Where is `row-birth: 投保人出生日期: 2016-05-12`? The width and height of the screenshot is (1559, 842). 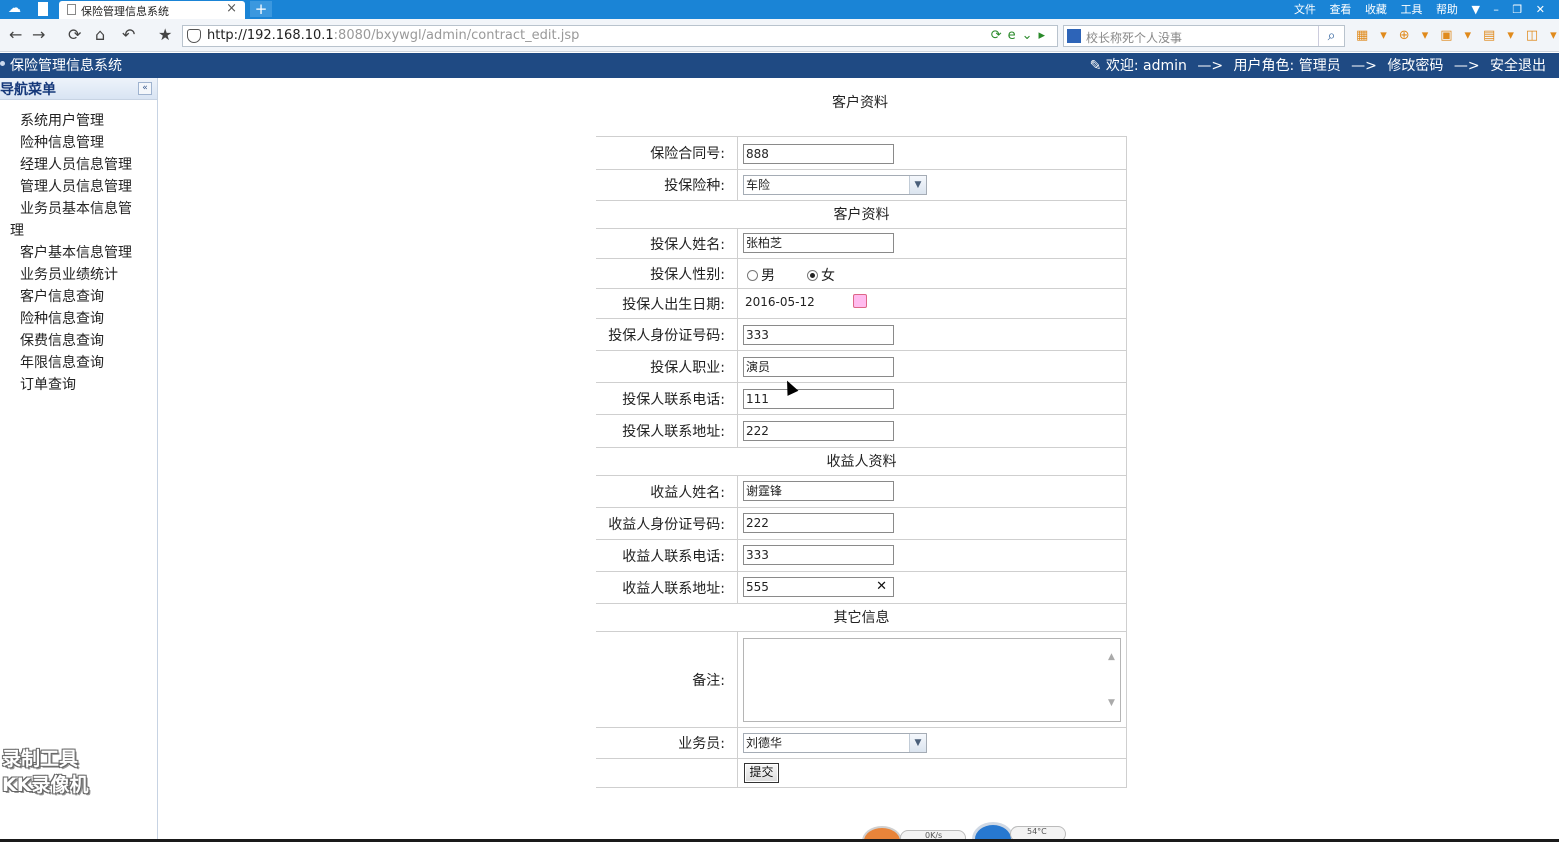
row-birth: 投保人出生日期: 2016-05-12 is located at coordinates (861, 303).